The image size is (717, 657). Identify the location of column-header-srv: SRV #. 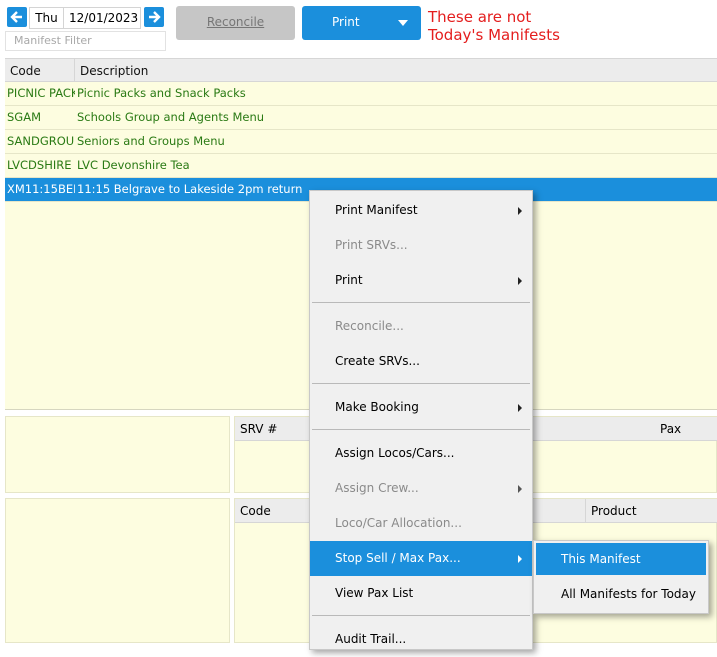
(258, 429).